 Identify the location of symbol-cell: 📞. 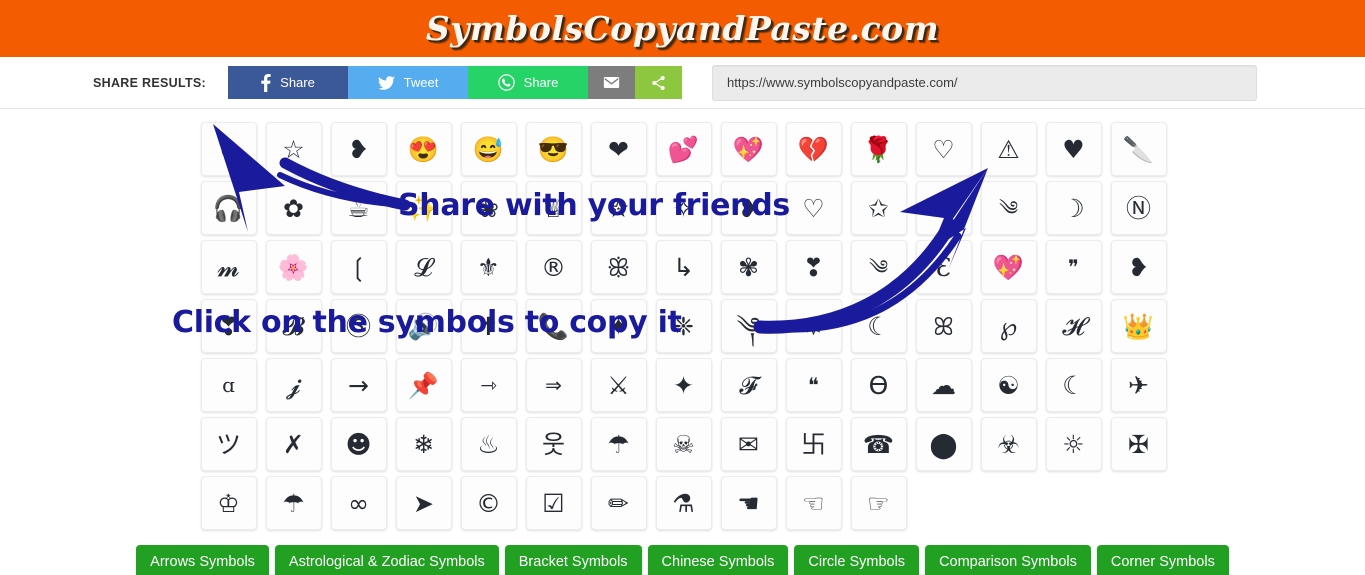
(553, 326).